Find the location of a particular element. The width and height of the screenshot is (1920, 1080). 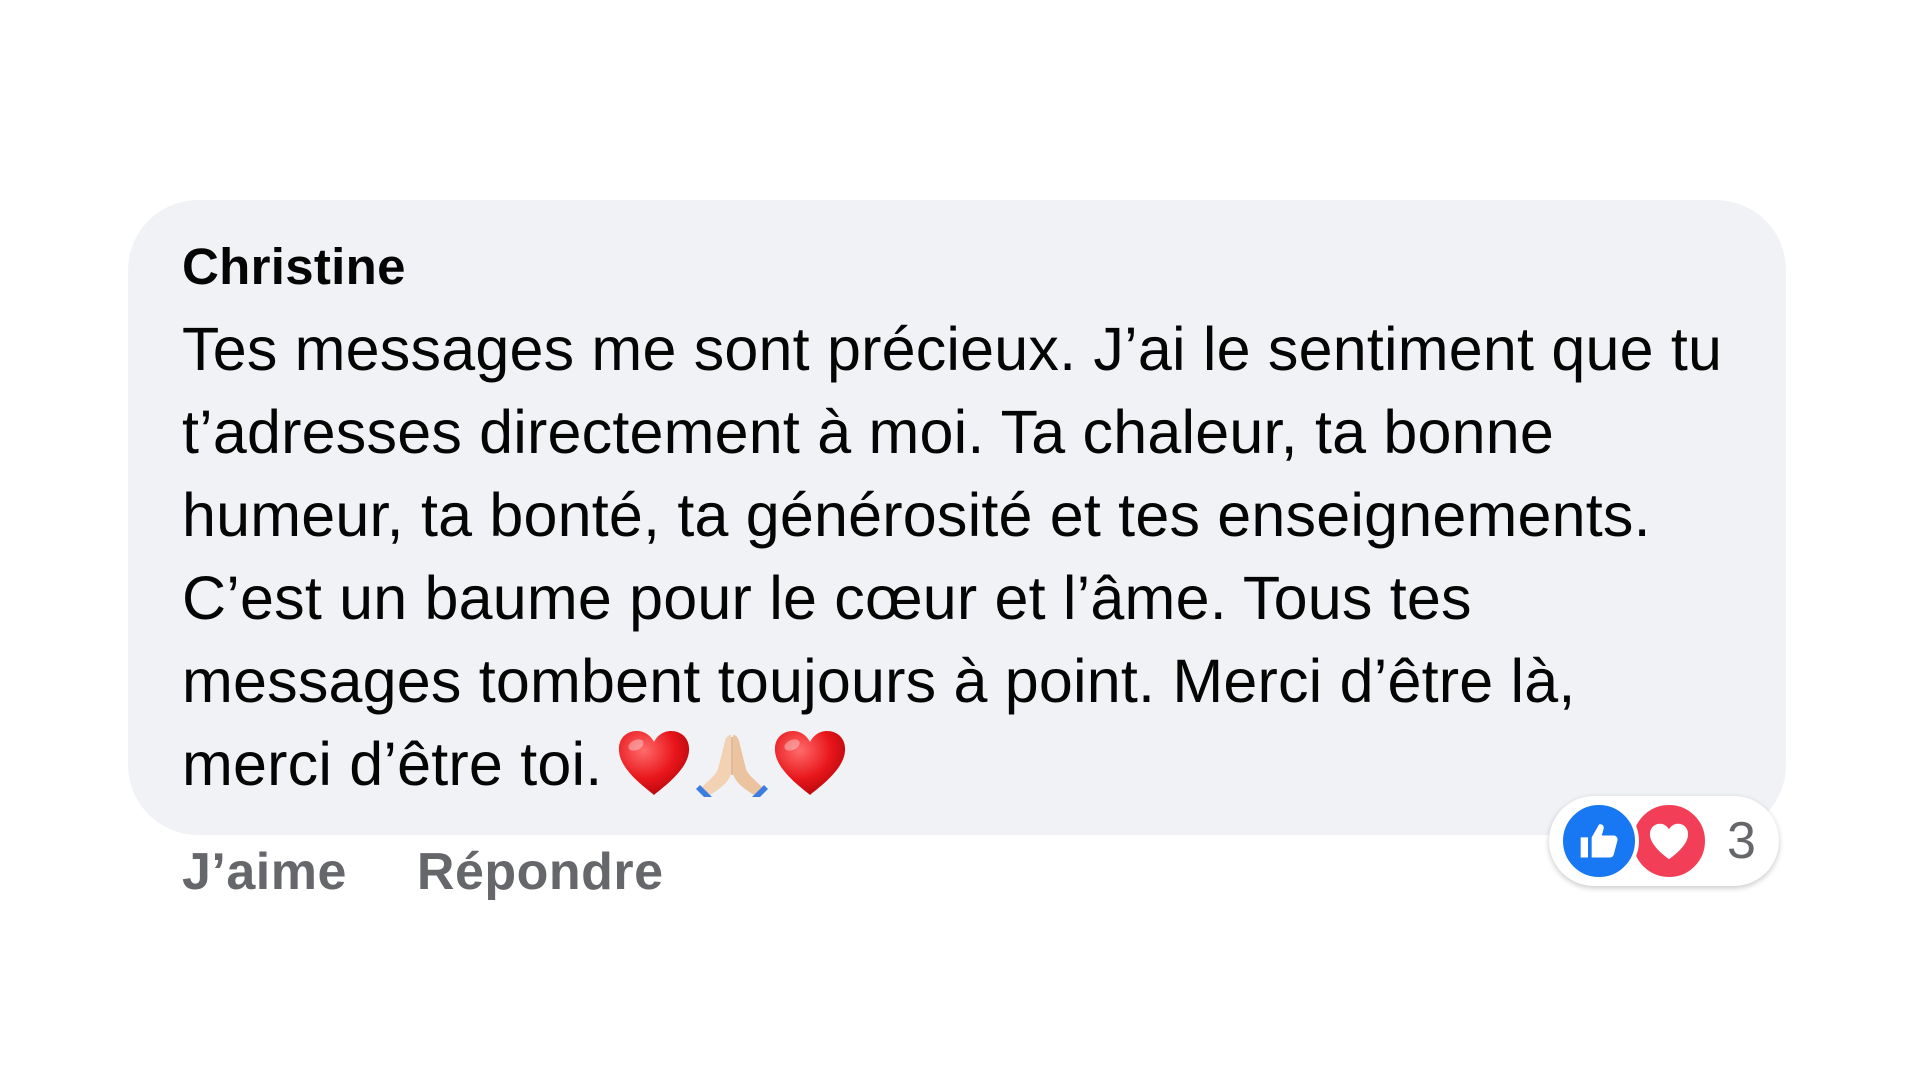

reactions-summary: 3 is located at coordinates (1664, 841).